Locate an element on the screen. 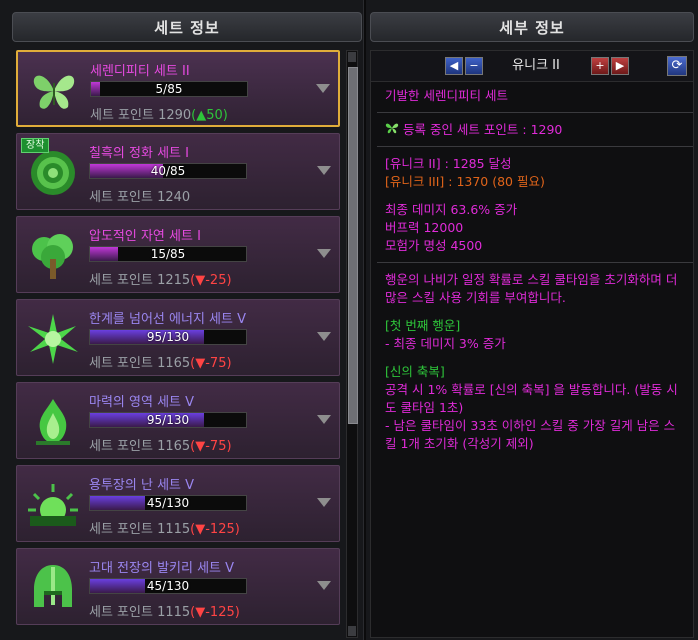  set-points: 세트 포인트 1290(▲50) is located at coordinates (159, 113).